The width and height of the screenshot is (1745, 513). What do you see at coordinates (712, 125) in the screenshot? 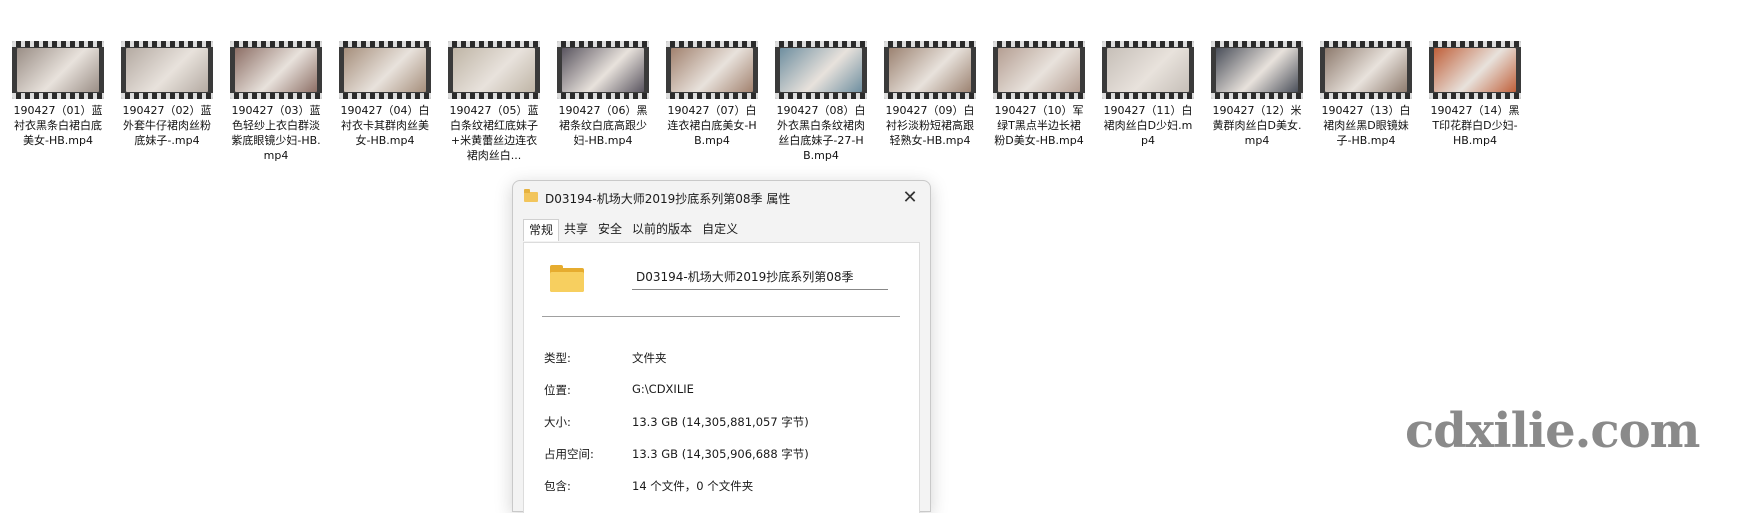
I see `file-name: 190427（07）白连衣裙白底美女-HB.mp4` at bounding box center [712, 125].